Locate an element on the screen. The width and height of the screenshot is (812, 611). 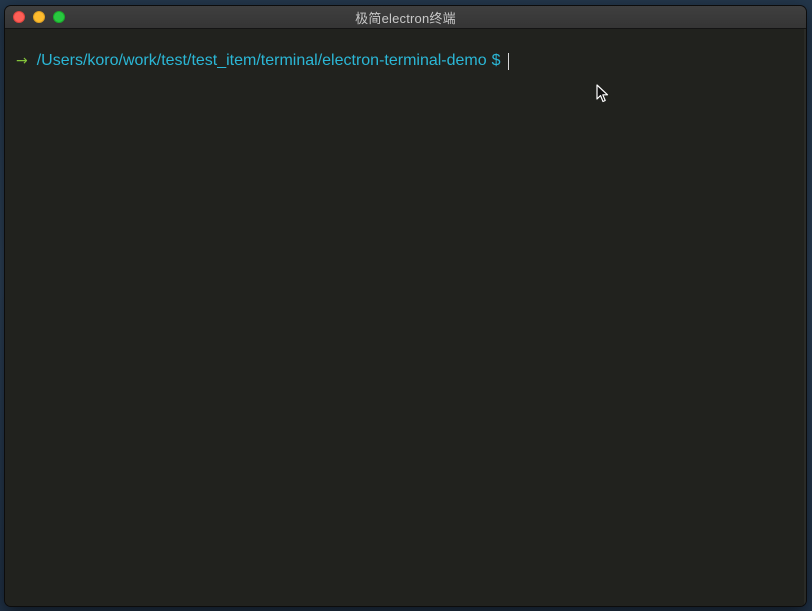
window-title: 极简electron终端 is located at coordinates (405, 18).